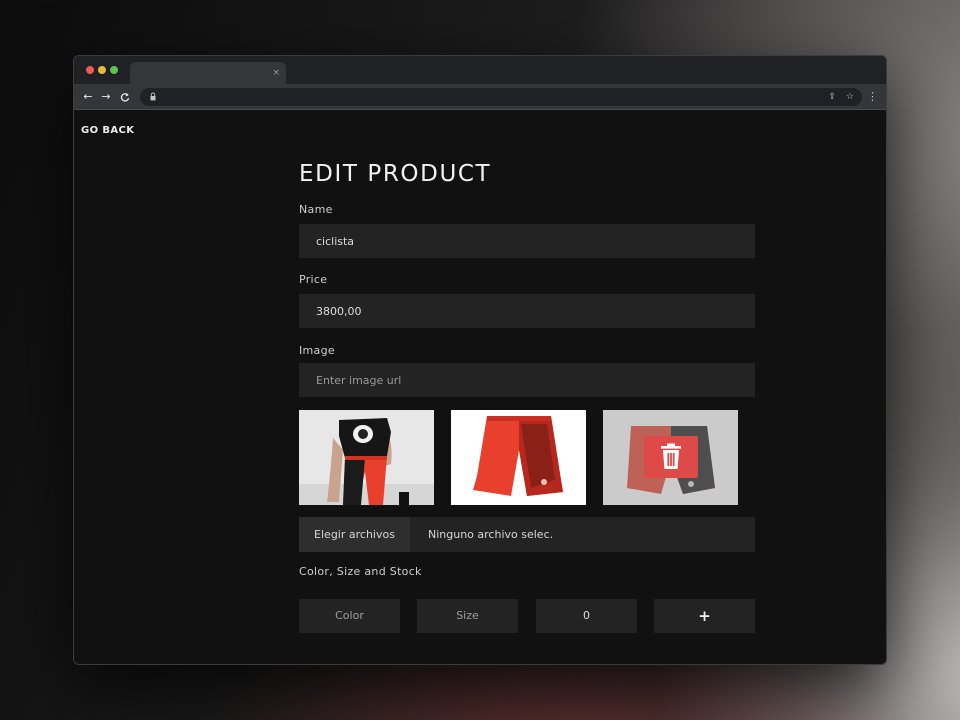 The width and height of the screenshot is (960, 720). What do you see at coordinates (832, 97) in the screenshot?
I see `share-icon: ⇪` at bounding box center [832, 97].